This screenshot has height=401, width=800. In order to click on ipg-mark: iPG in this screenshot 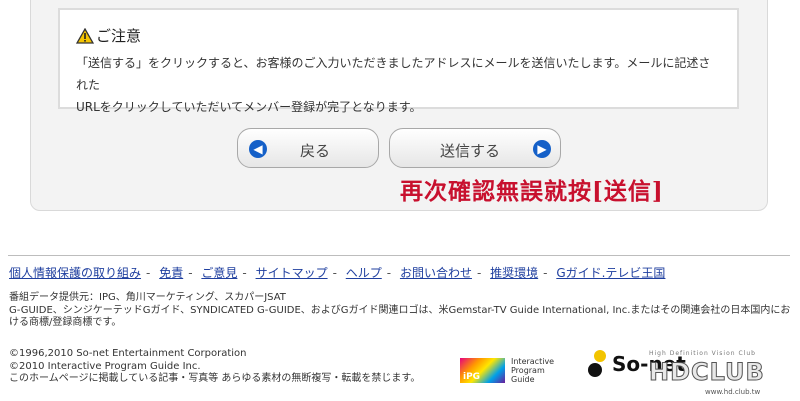, I will do `click(482, 370)`.